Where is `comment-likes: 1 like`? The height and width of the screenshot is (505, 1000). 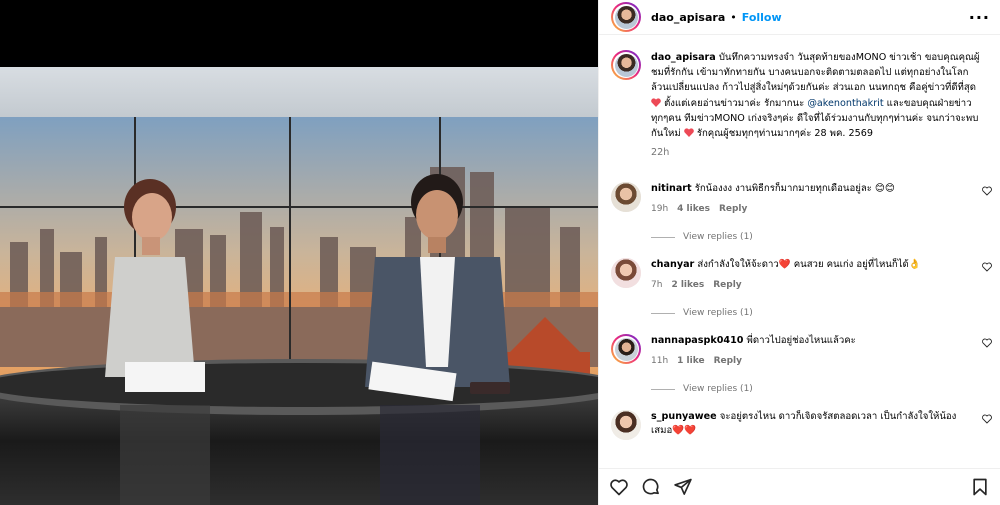 comment-likes: 1 like is located at coordinates (690, 361).